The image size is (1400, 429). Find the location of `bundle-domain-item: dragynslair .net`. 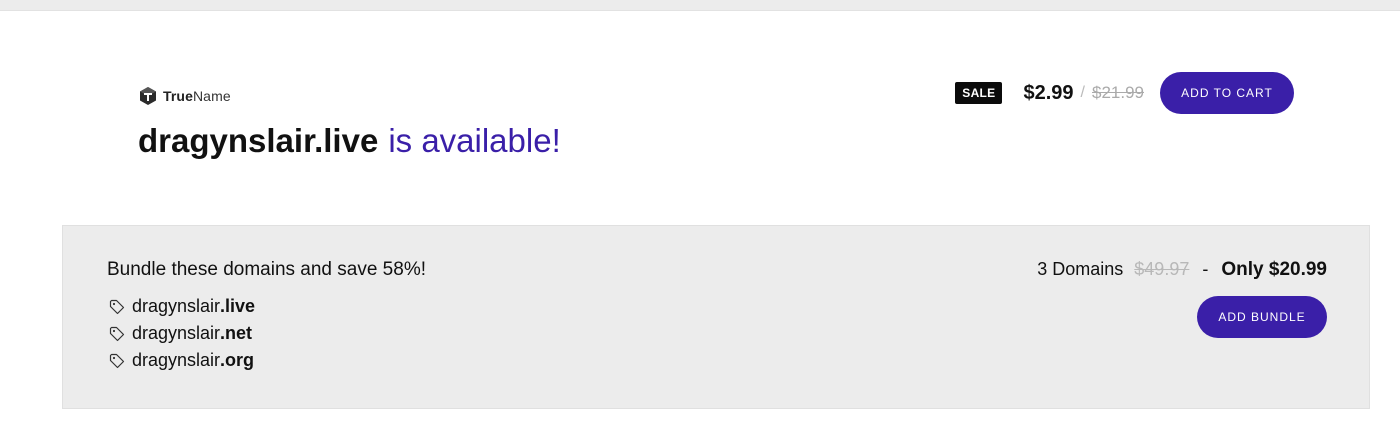

bundle-domain-item: dragynslair .net is located at coordinates (182, 333).